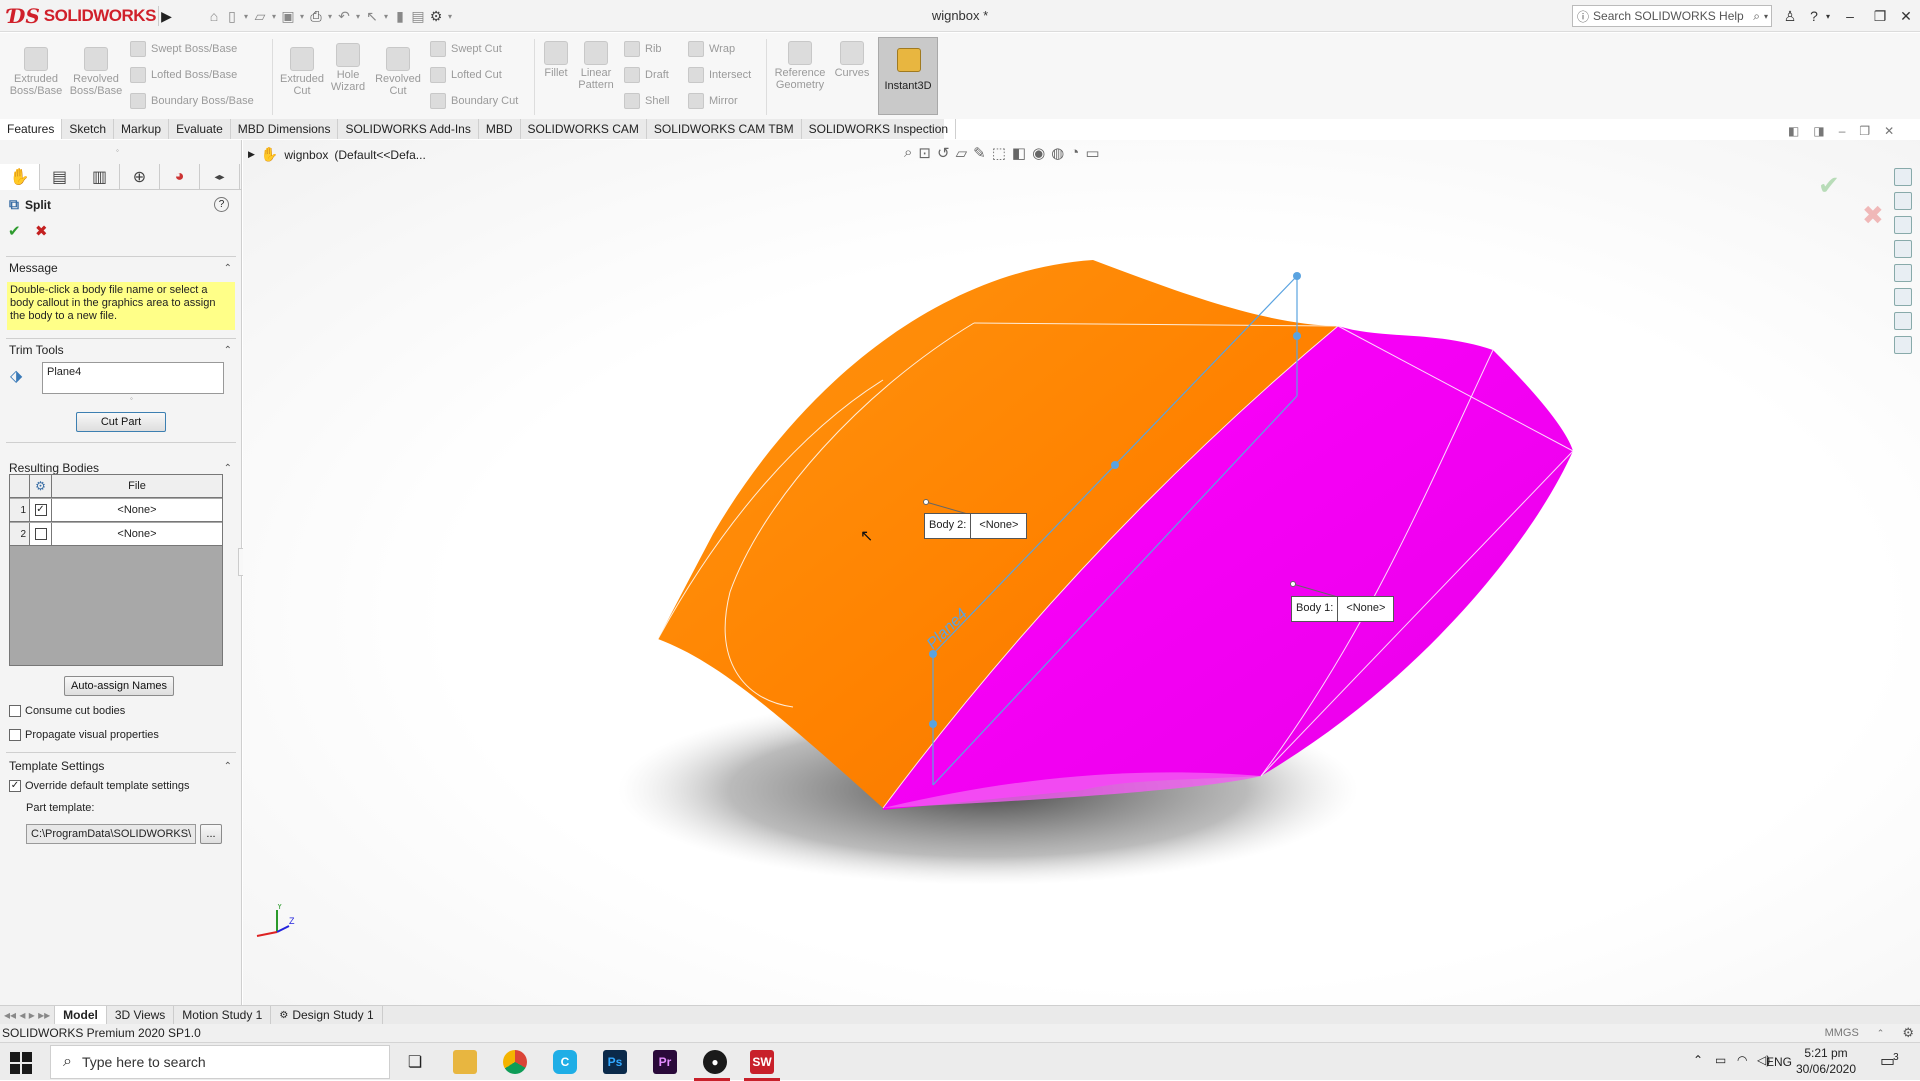 This screenshot has width=1920, height=1081. Describe the element at coordinates (474, 101) in the screenshot. I see `boundary-cut-button: Boundary Cut` at that location.